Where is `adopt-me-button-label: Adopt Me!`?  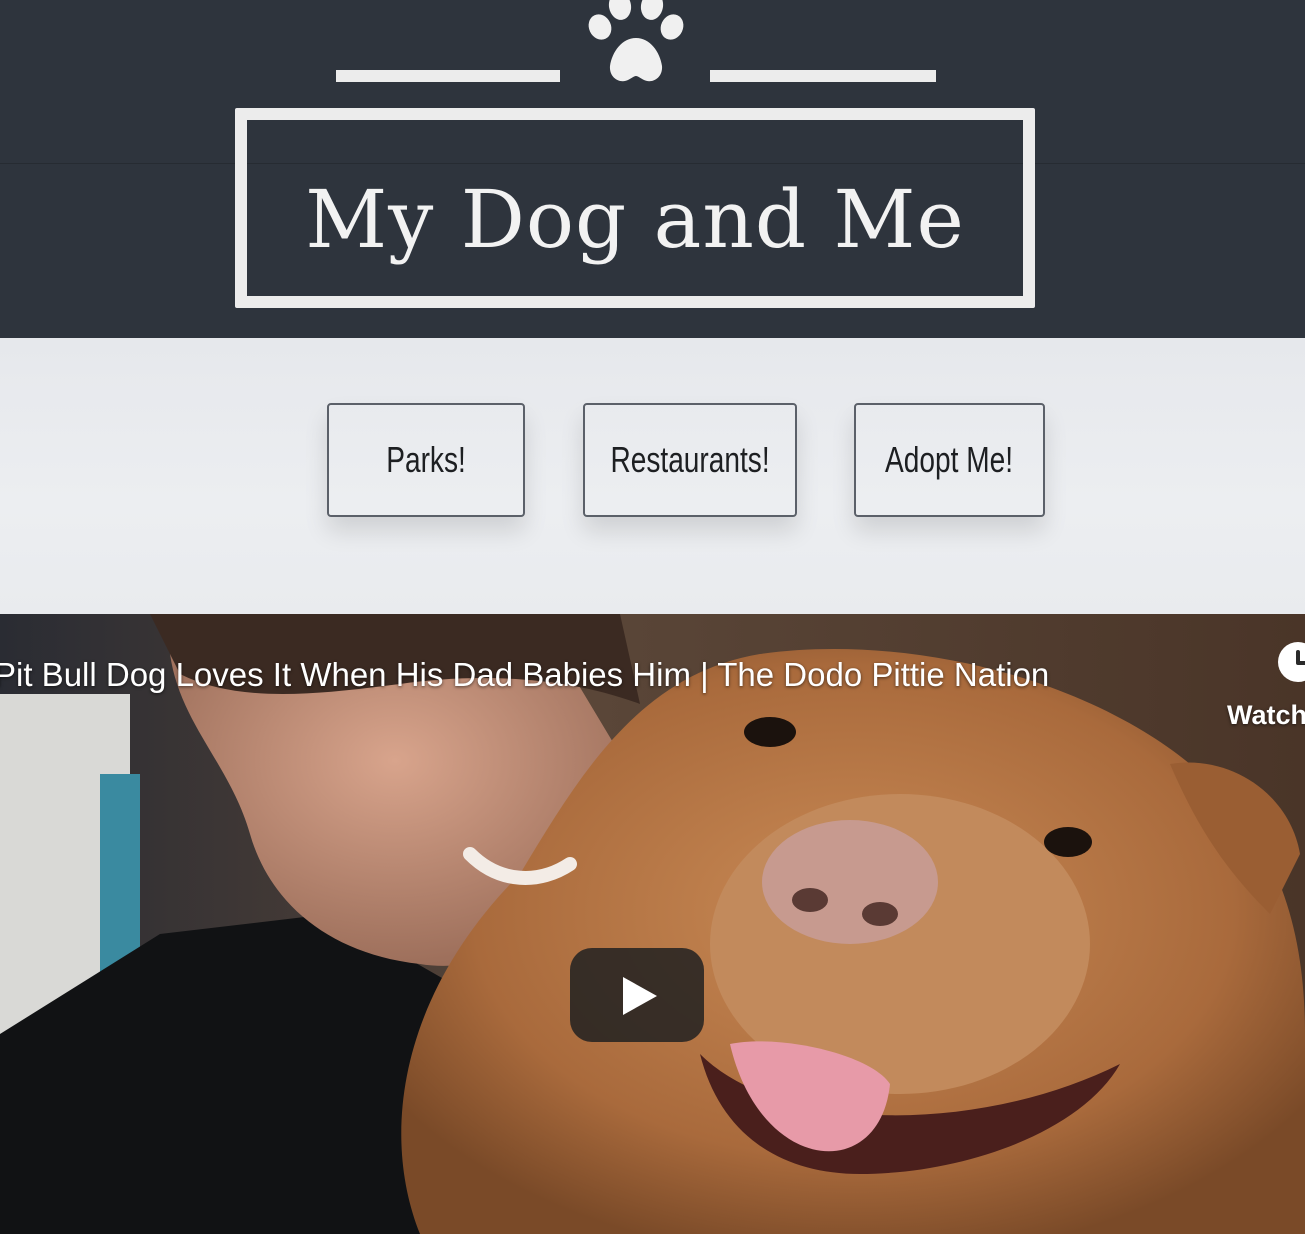
adopt-me-button-label: Adopt Me! is located at coordinates (949, 459).